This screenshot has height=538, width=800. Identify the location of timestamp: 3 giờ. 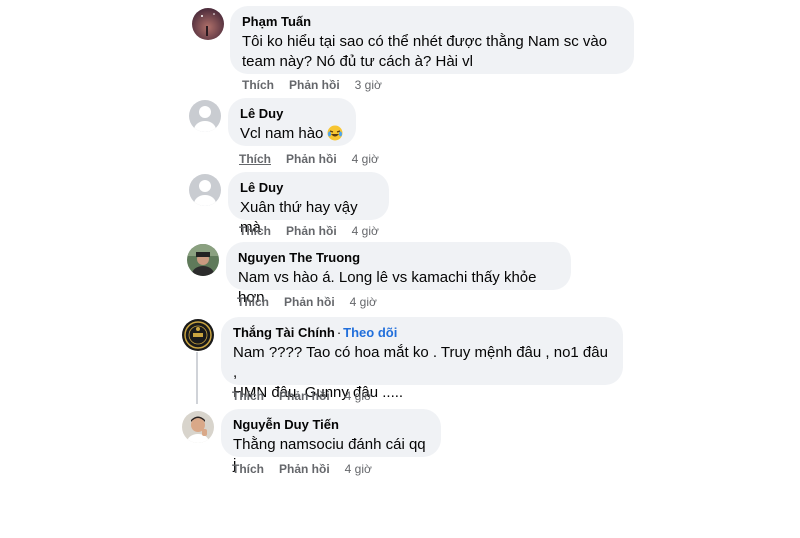
(368, 85).